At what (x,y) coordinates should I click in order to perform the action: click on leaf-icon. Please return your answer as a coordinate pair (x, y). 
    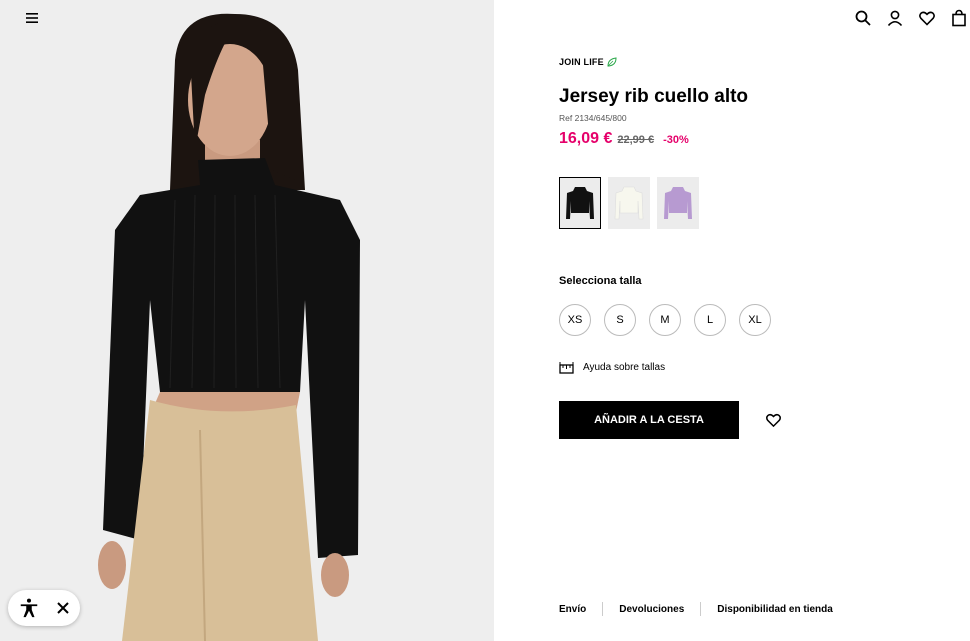
    Looking at the image, I should click on (612, 62).